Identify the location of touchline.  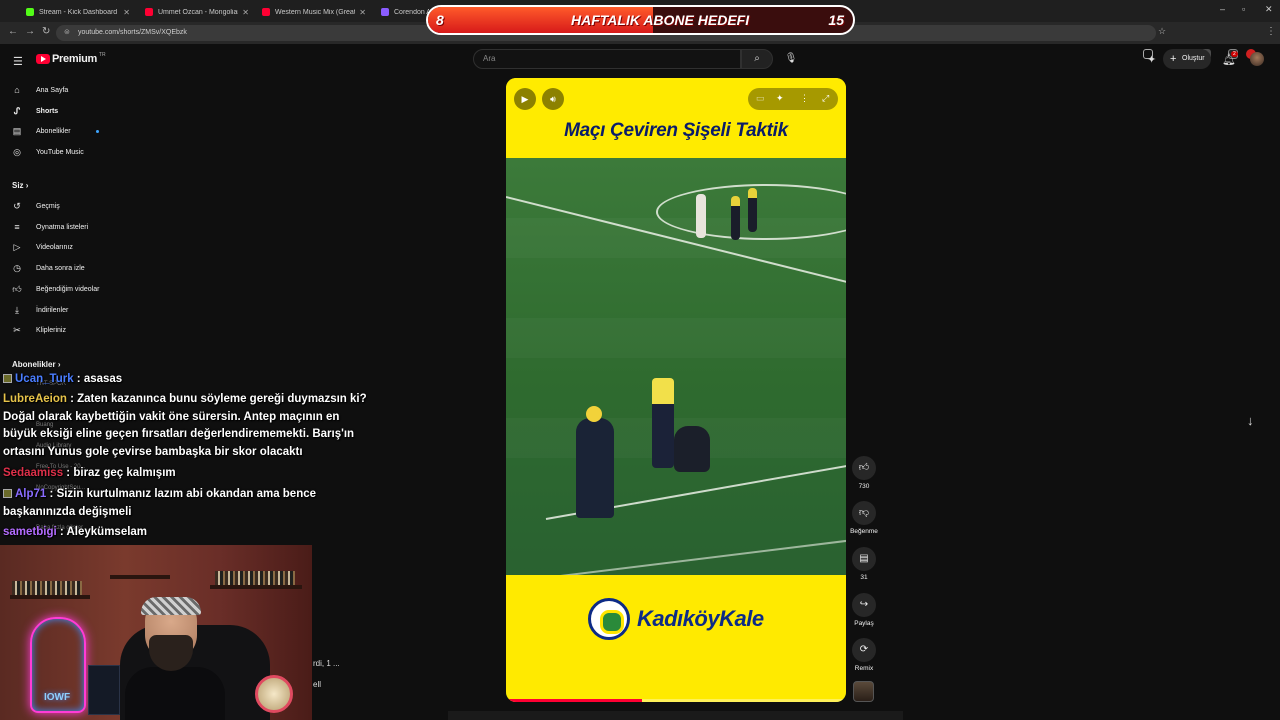
(690, 559).